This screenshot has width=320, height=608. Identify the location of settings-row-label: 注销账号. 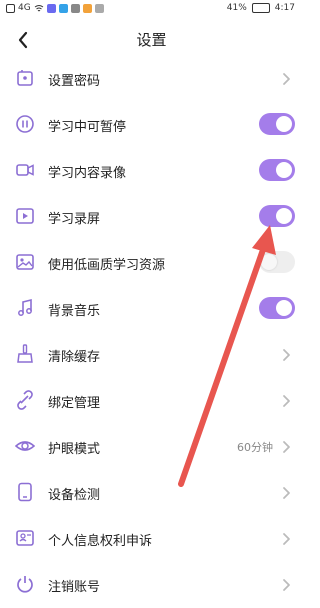
(74, 587).